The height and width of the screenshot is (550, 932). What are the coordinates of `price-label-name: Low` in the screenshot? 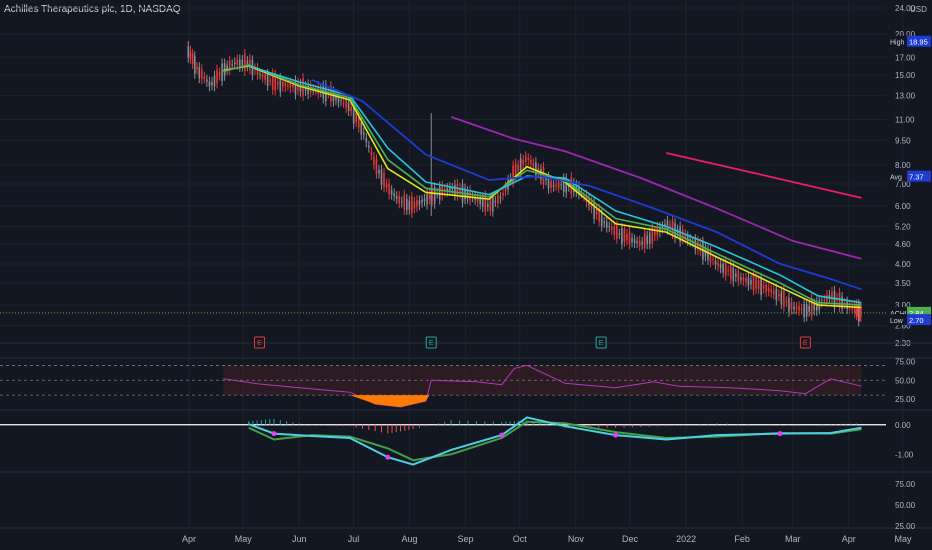 It's located at (897, 321).